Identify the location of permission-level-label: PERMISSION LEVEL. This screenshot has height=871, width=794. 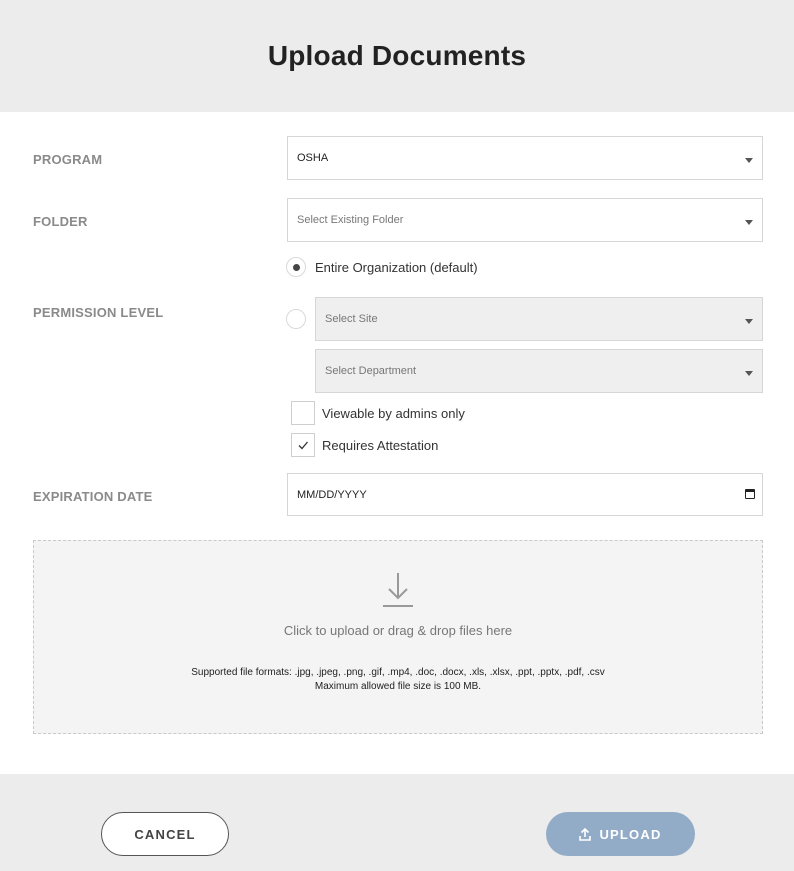
(98, 312).